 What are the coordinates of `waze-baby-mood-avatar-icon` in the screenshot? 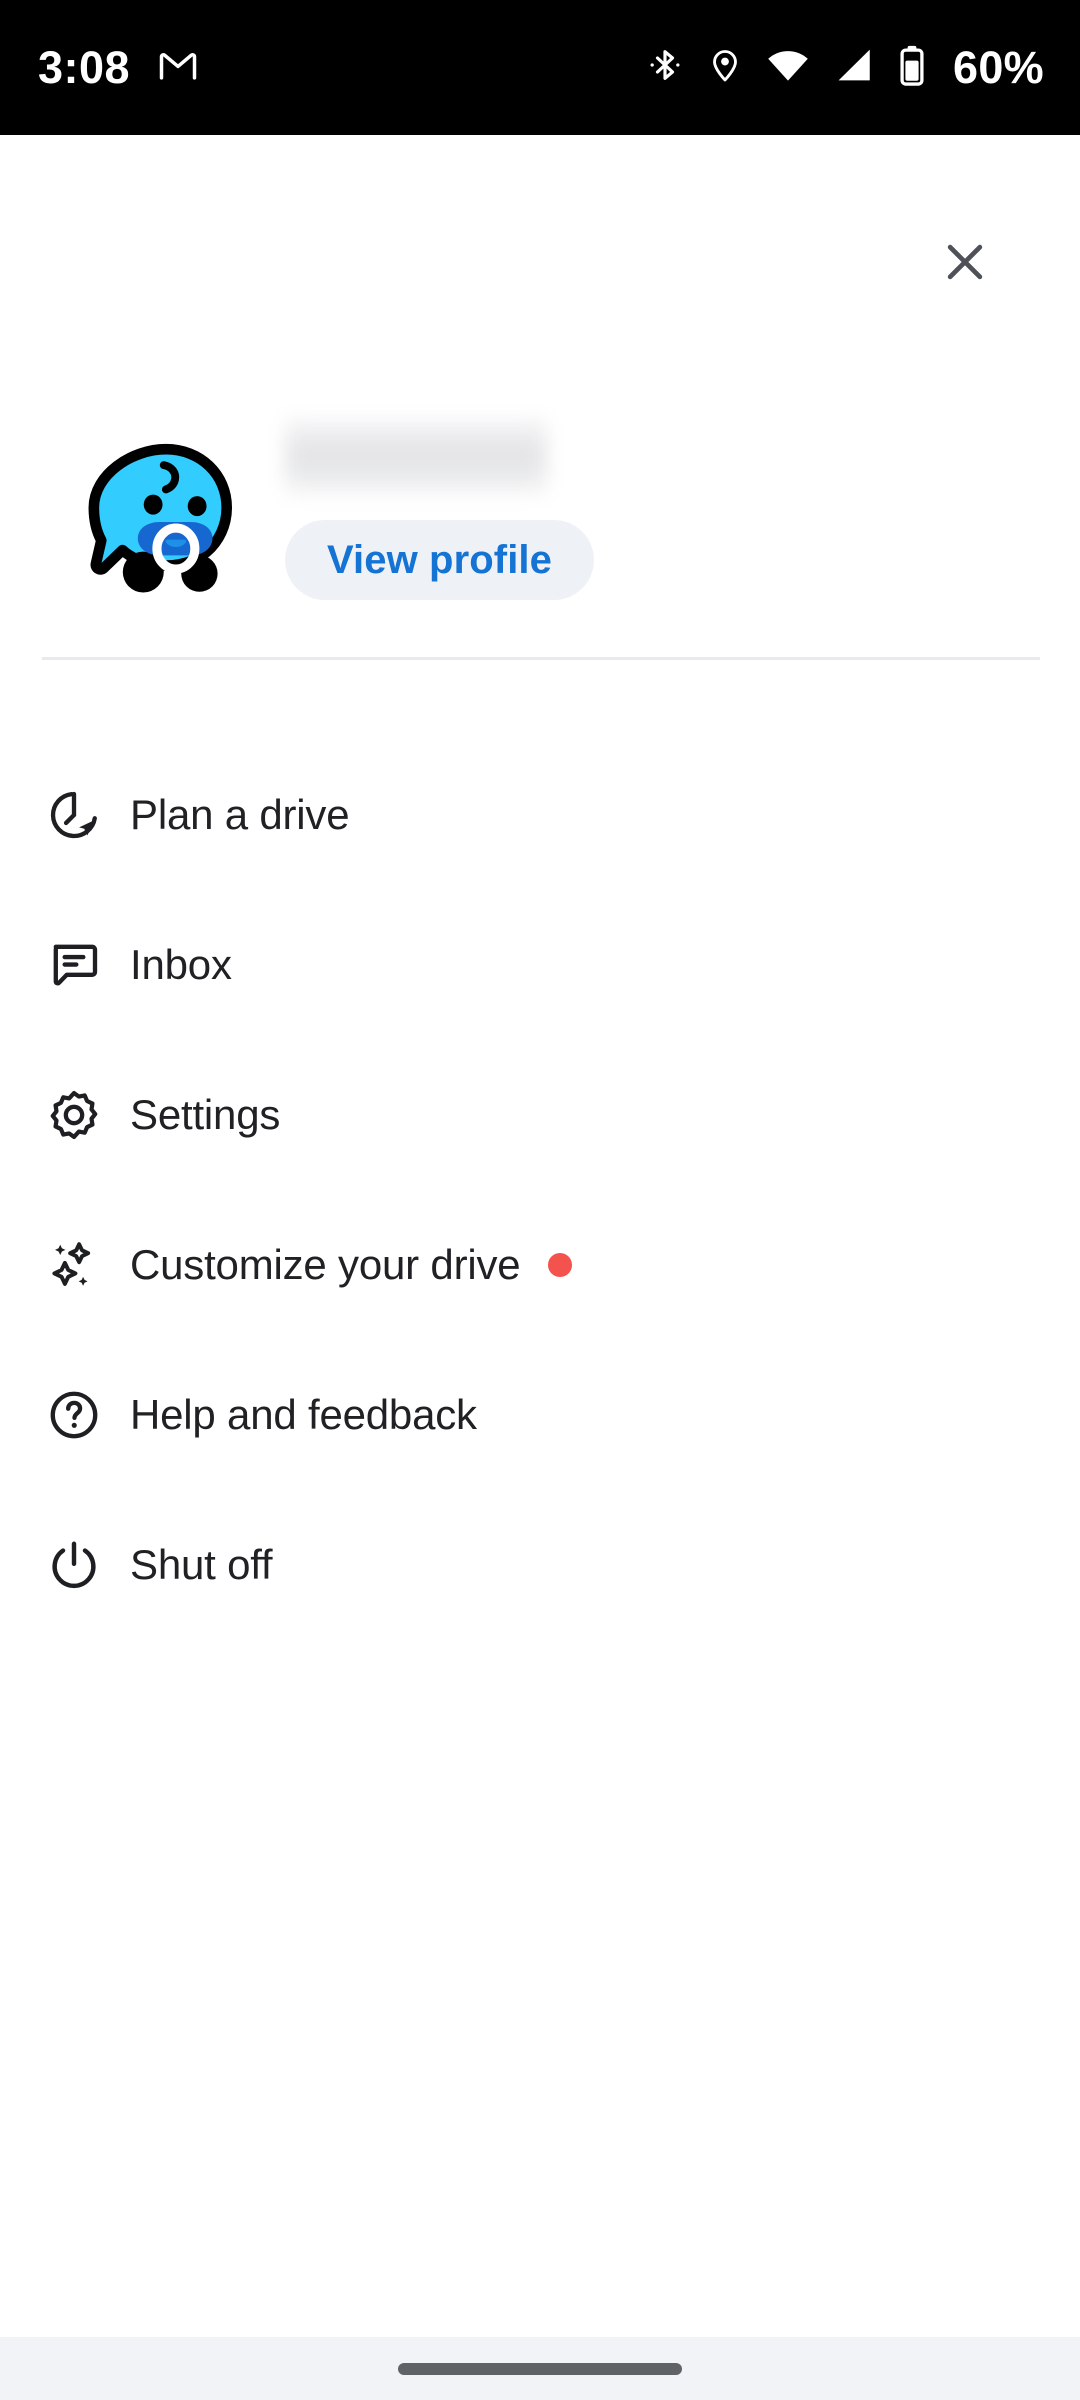 It's located at (163, 528).